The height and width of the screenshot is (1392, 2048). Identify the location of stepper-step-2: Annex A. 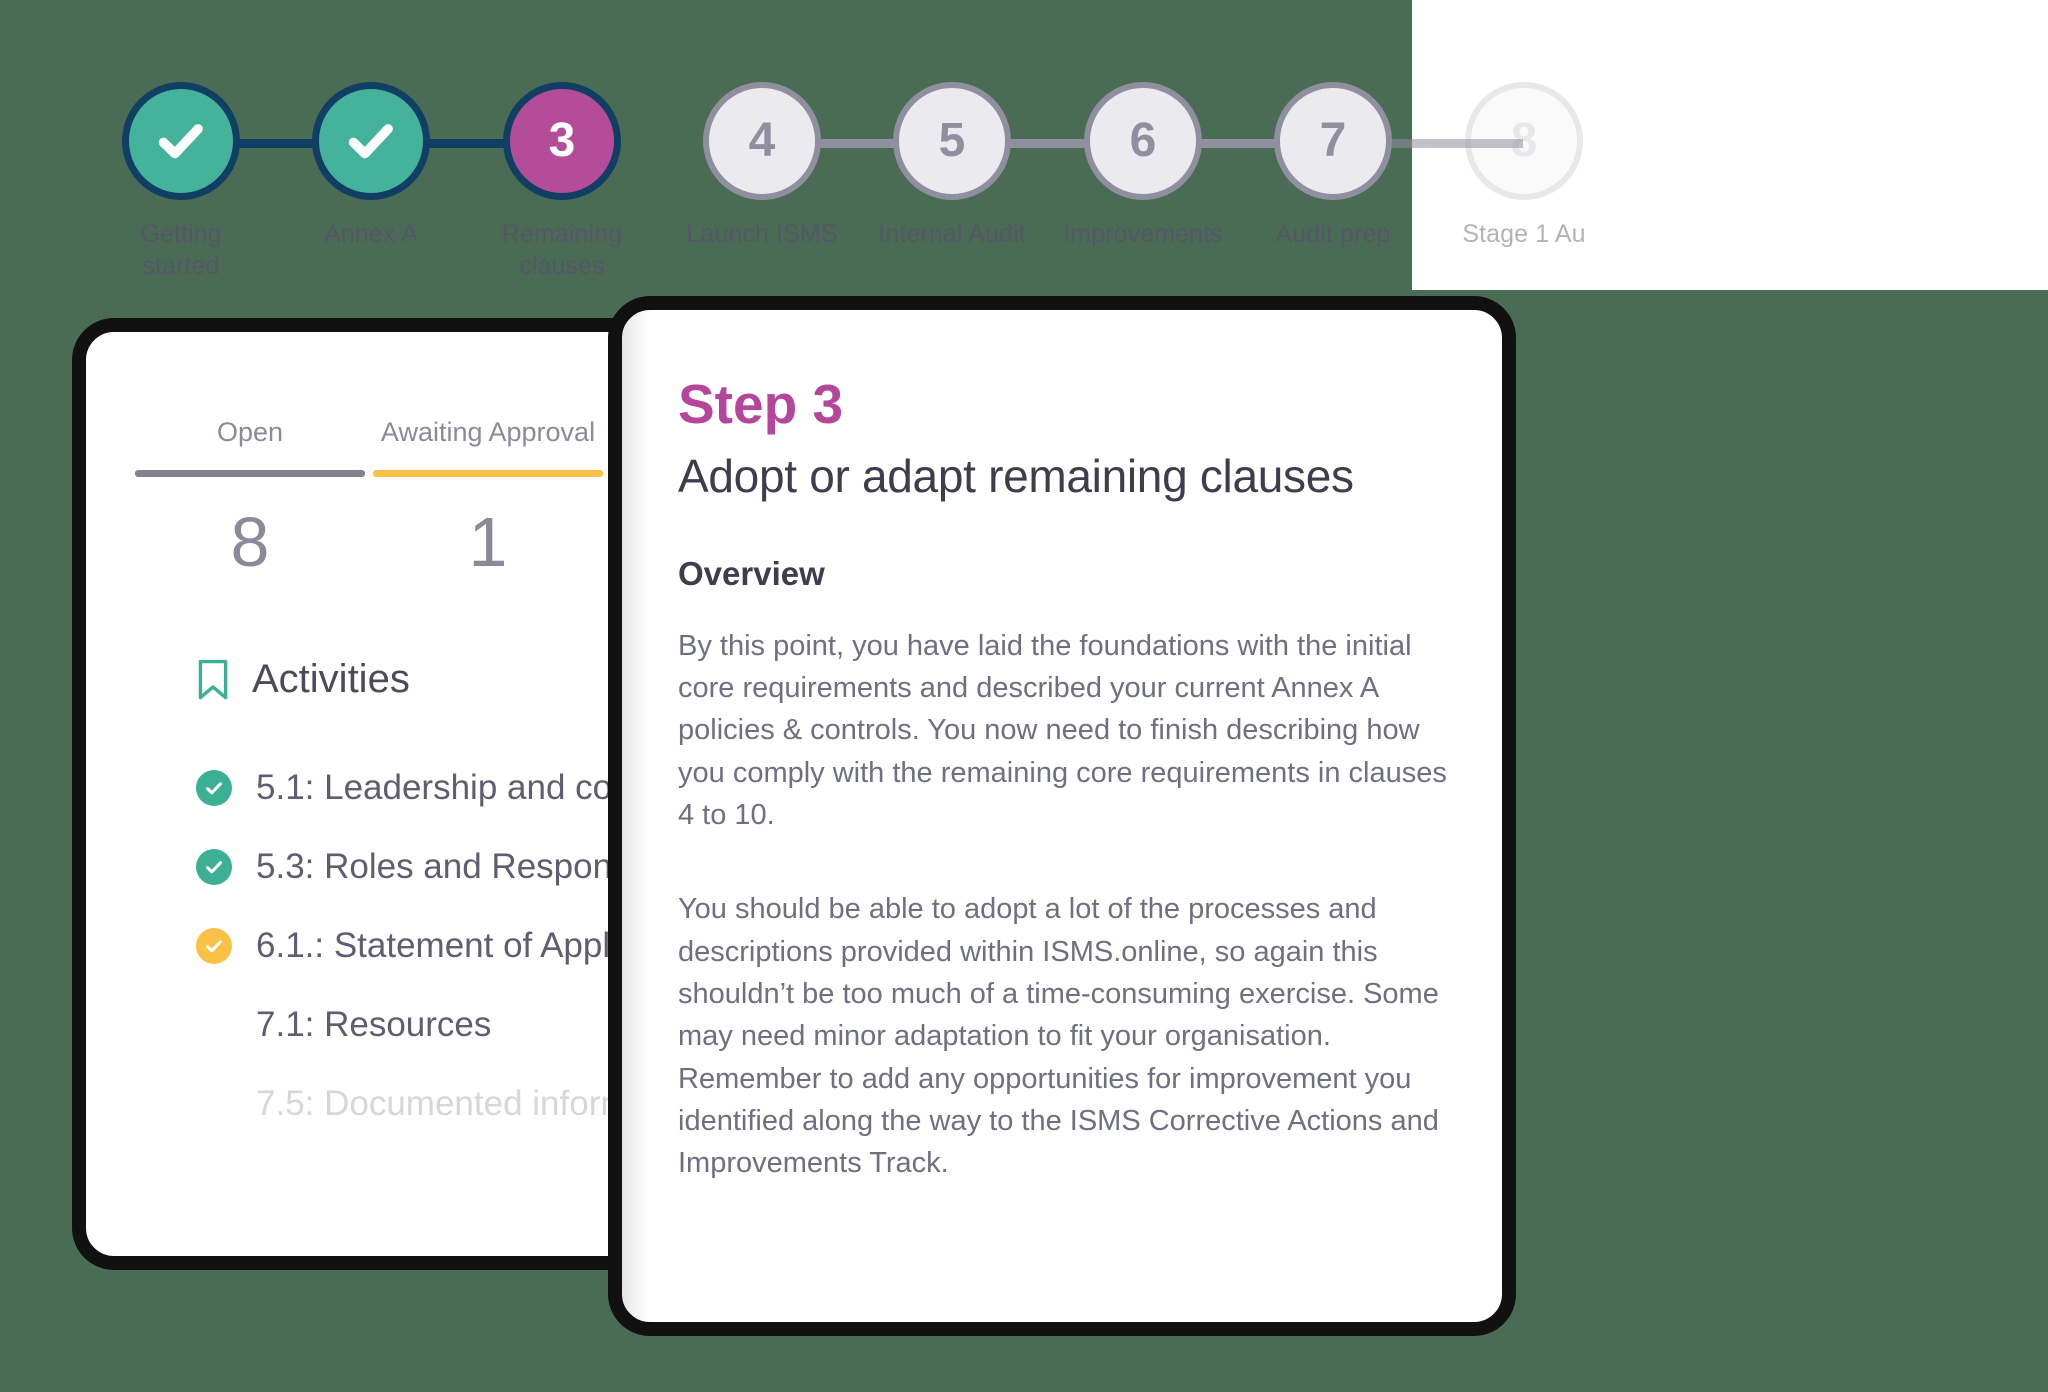
(371, 166).